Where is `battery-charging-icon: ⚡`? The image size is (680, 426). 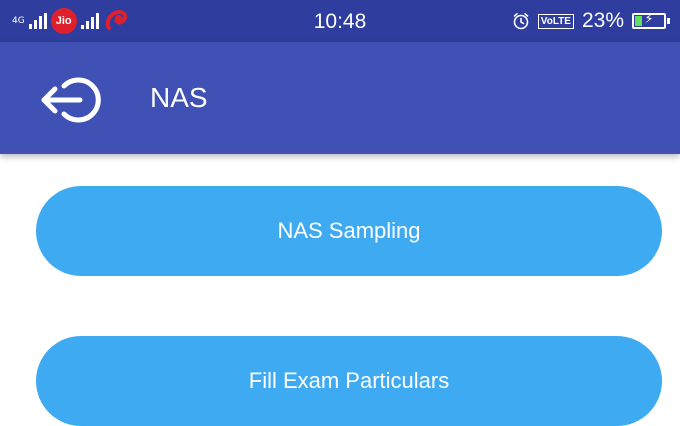 battery-charging-icon: ⚡ is located at coordinates (651, 20).